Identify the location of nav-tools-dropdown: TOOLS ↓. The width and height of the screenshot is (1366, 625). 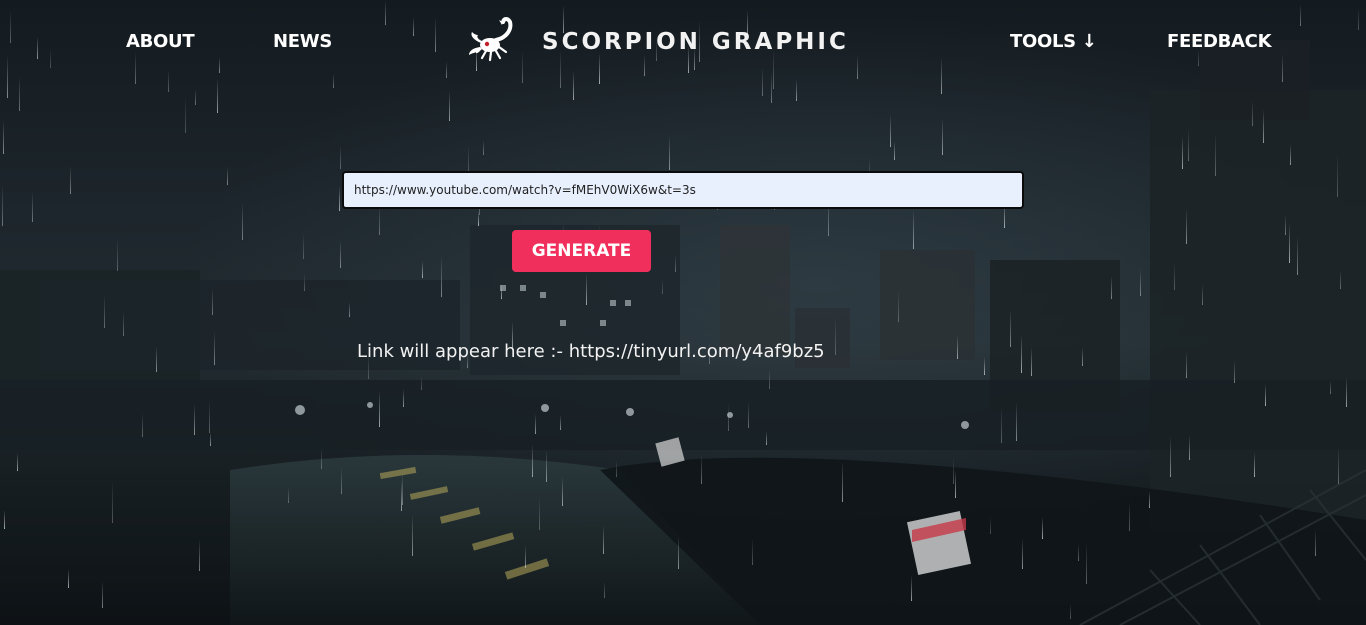
(1053, 41).